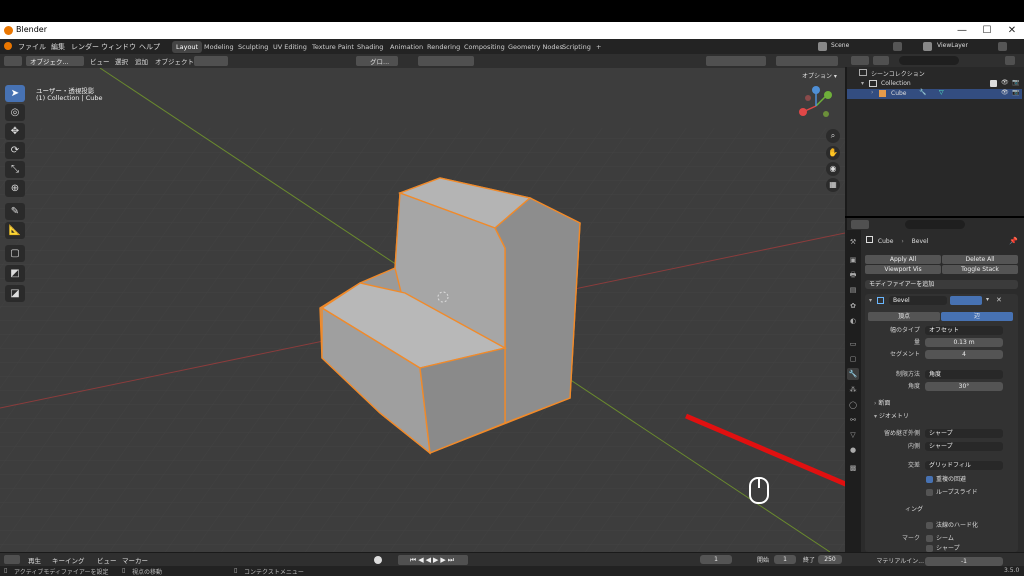 Image resolution: width=1024 pixels, height=576 pixels. Describe the element at coordinates (85, 47) in the screenshot. I see `menu-render: レンダー` at that location.